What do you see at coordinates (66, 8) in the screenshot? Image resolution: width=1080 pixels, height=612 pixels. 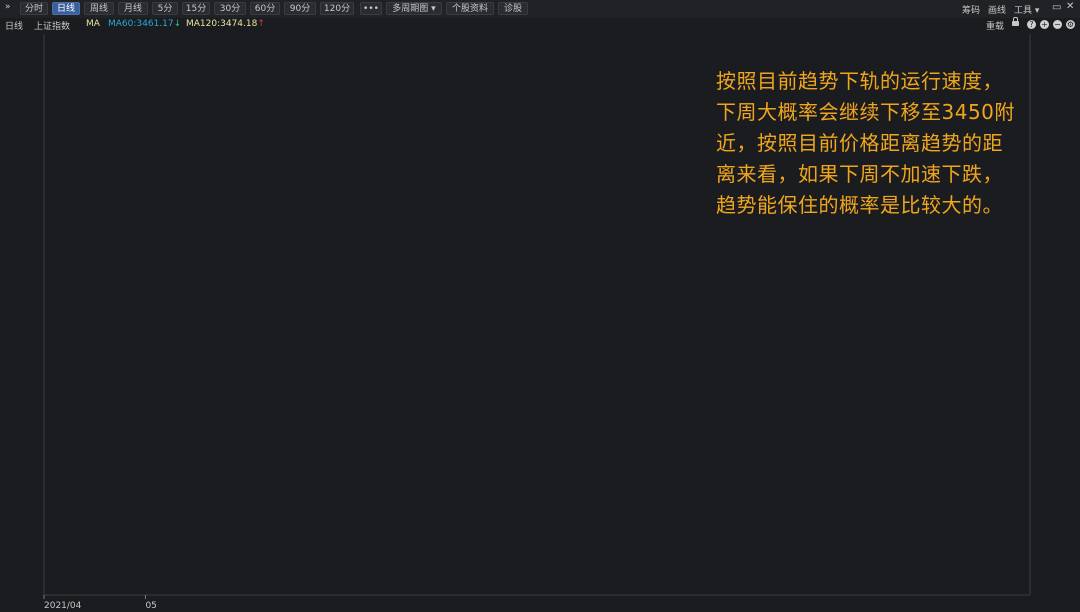 I see `period-tab-daily: 日线` at bounding box center [66, 8].